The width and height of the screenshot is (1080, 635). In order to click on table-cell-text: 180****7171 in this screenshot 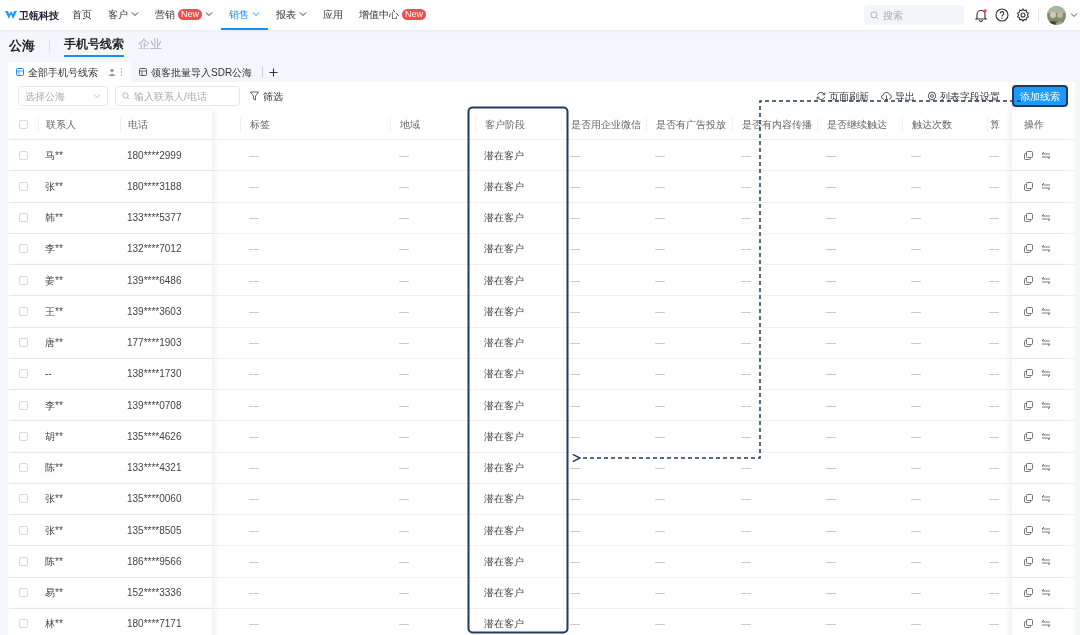, I will do `click(154, 624)`.